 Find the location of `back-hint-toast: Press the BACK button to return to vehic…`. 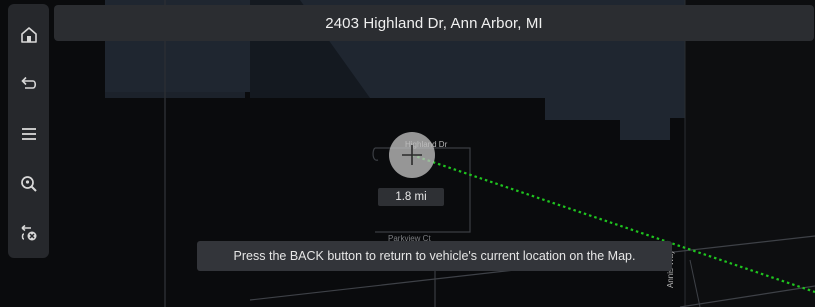

back-hint-toast: Press the BACK button to return to vehic… is located at coordinates (434, 256).